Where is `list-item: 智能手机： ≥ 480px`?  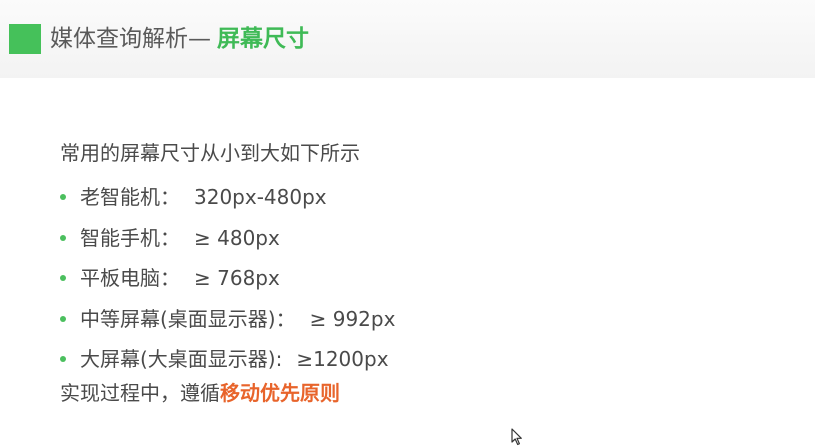 list-item: 智能手机： ≥ 480px is located at coordinates (227, 238).